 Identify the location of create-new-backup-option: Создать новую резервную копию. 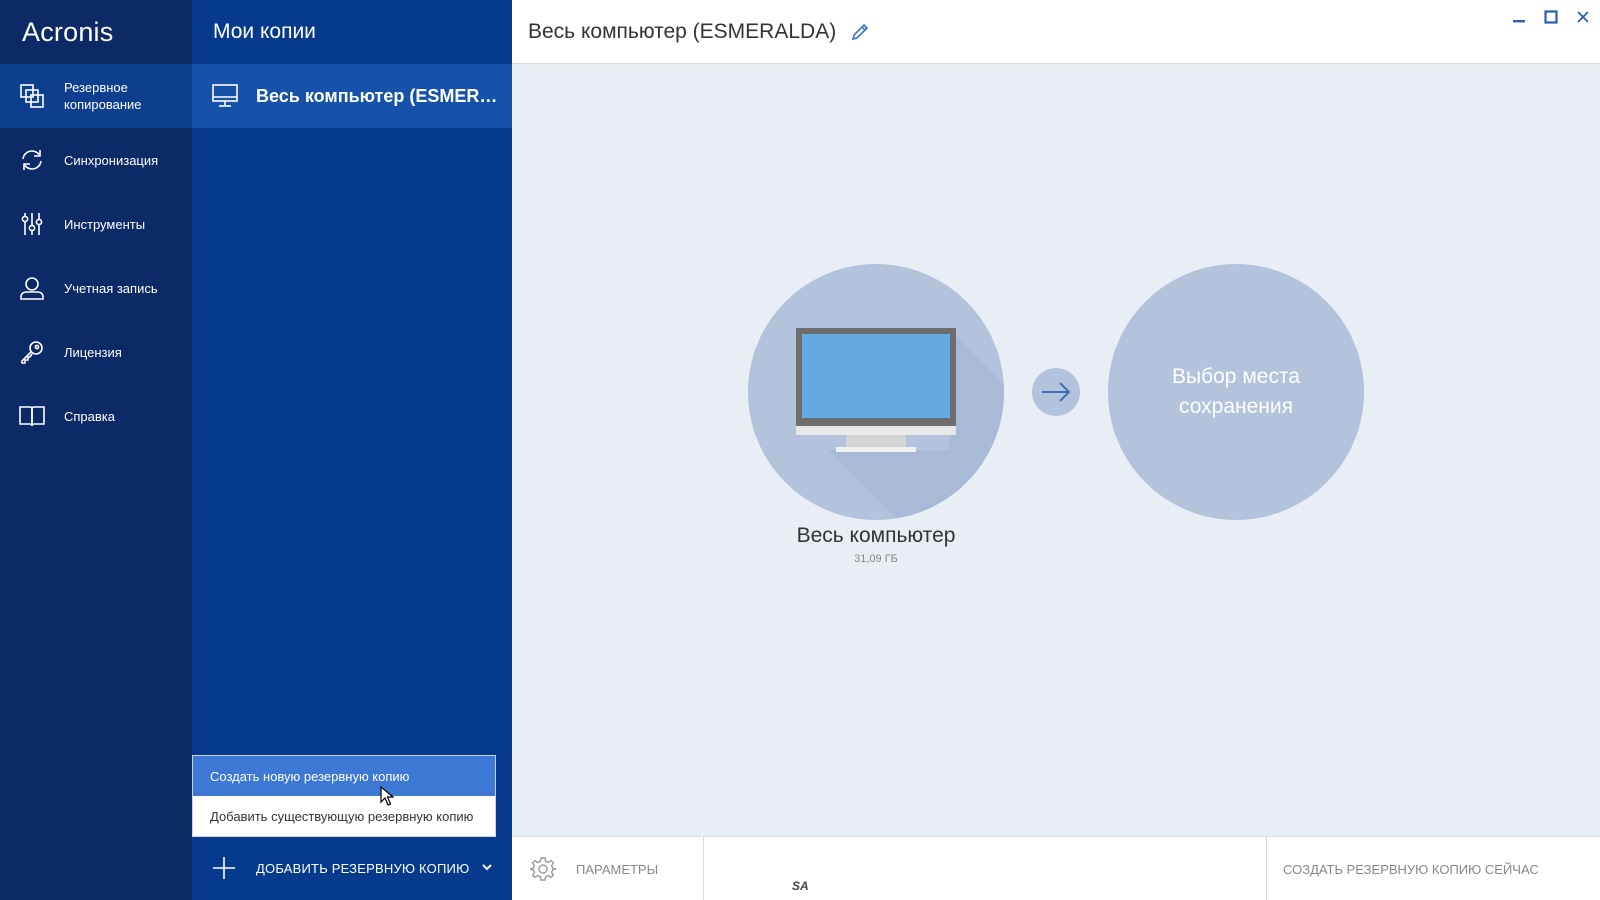
(344, 776).